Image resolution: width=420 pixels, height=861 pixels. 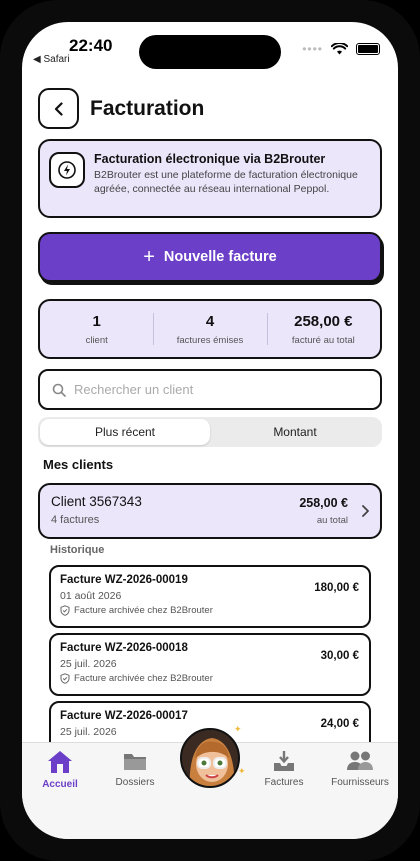 I want to click on stat-value: 4, so click(x=210, y=321).